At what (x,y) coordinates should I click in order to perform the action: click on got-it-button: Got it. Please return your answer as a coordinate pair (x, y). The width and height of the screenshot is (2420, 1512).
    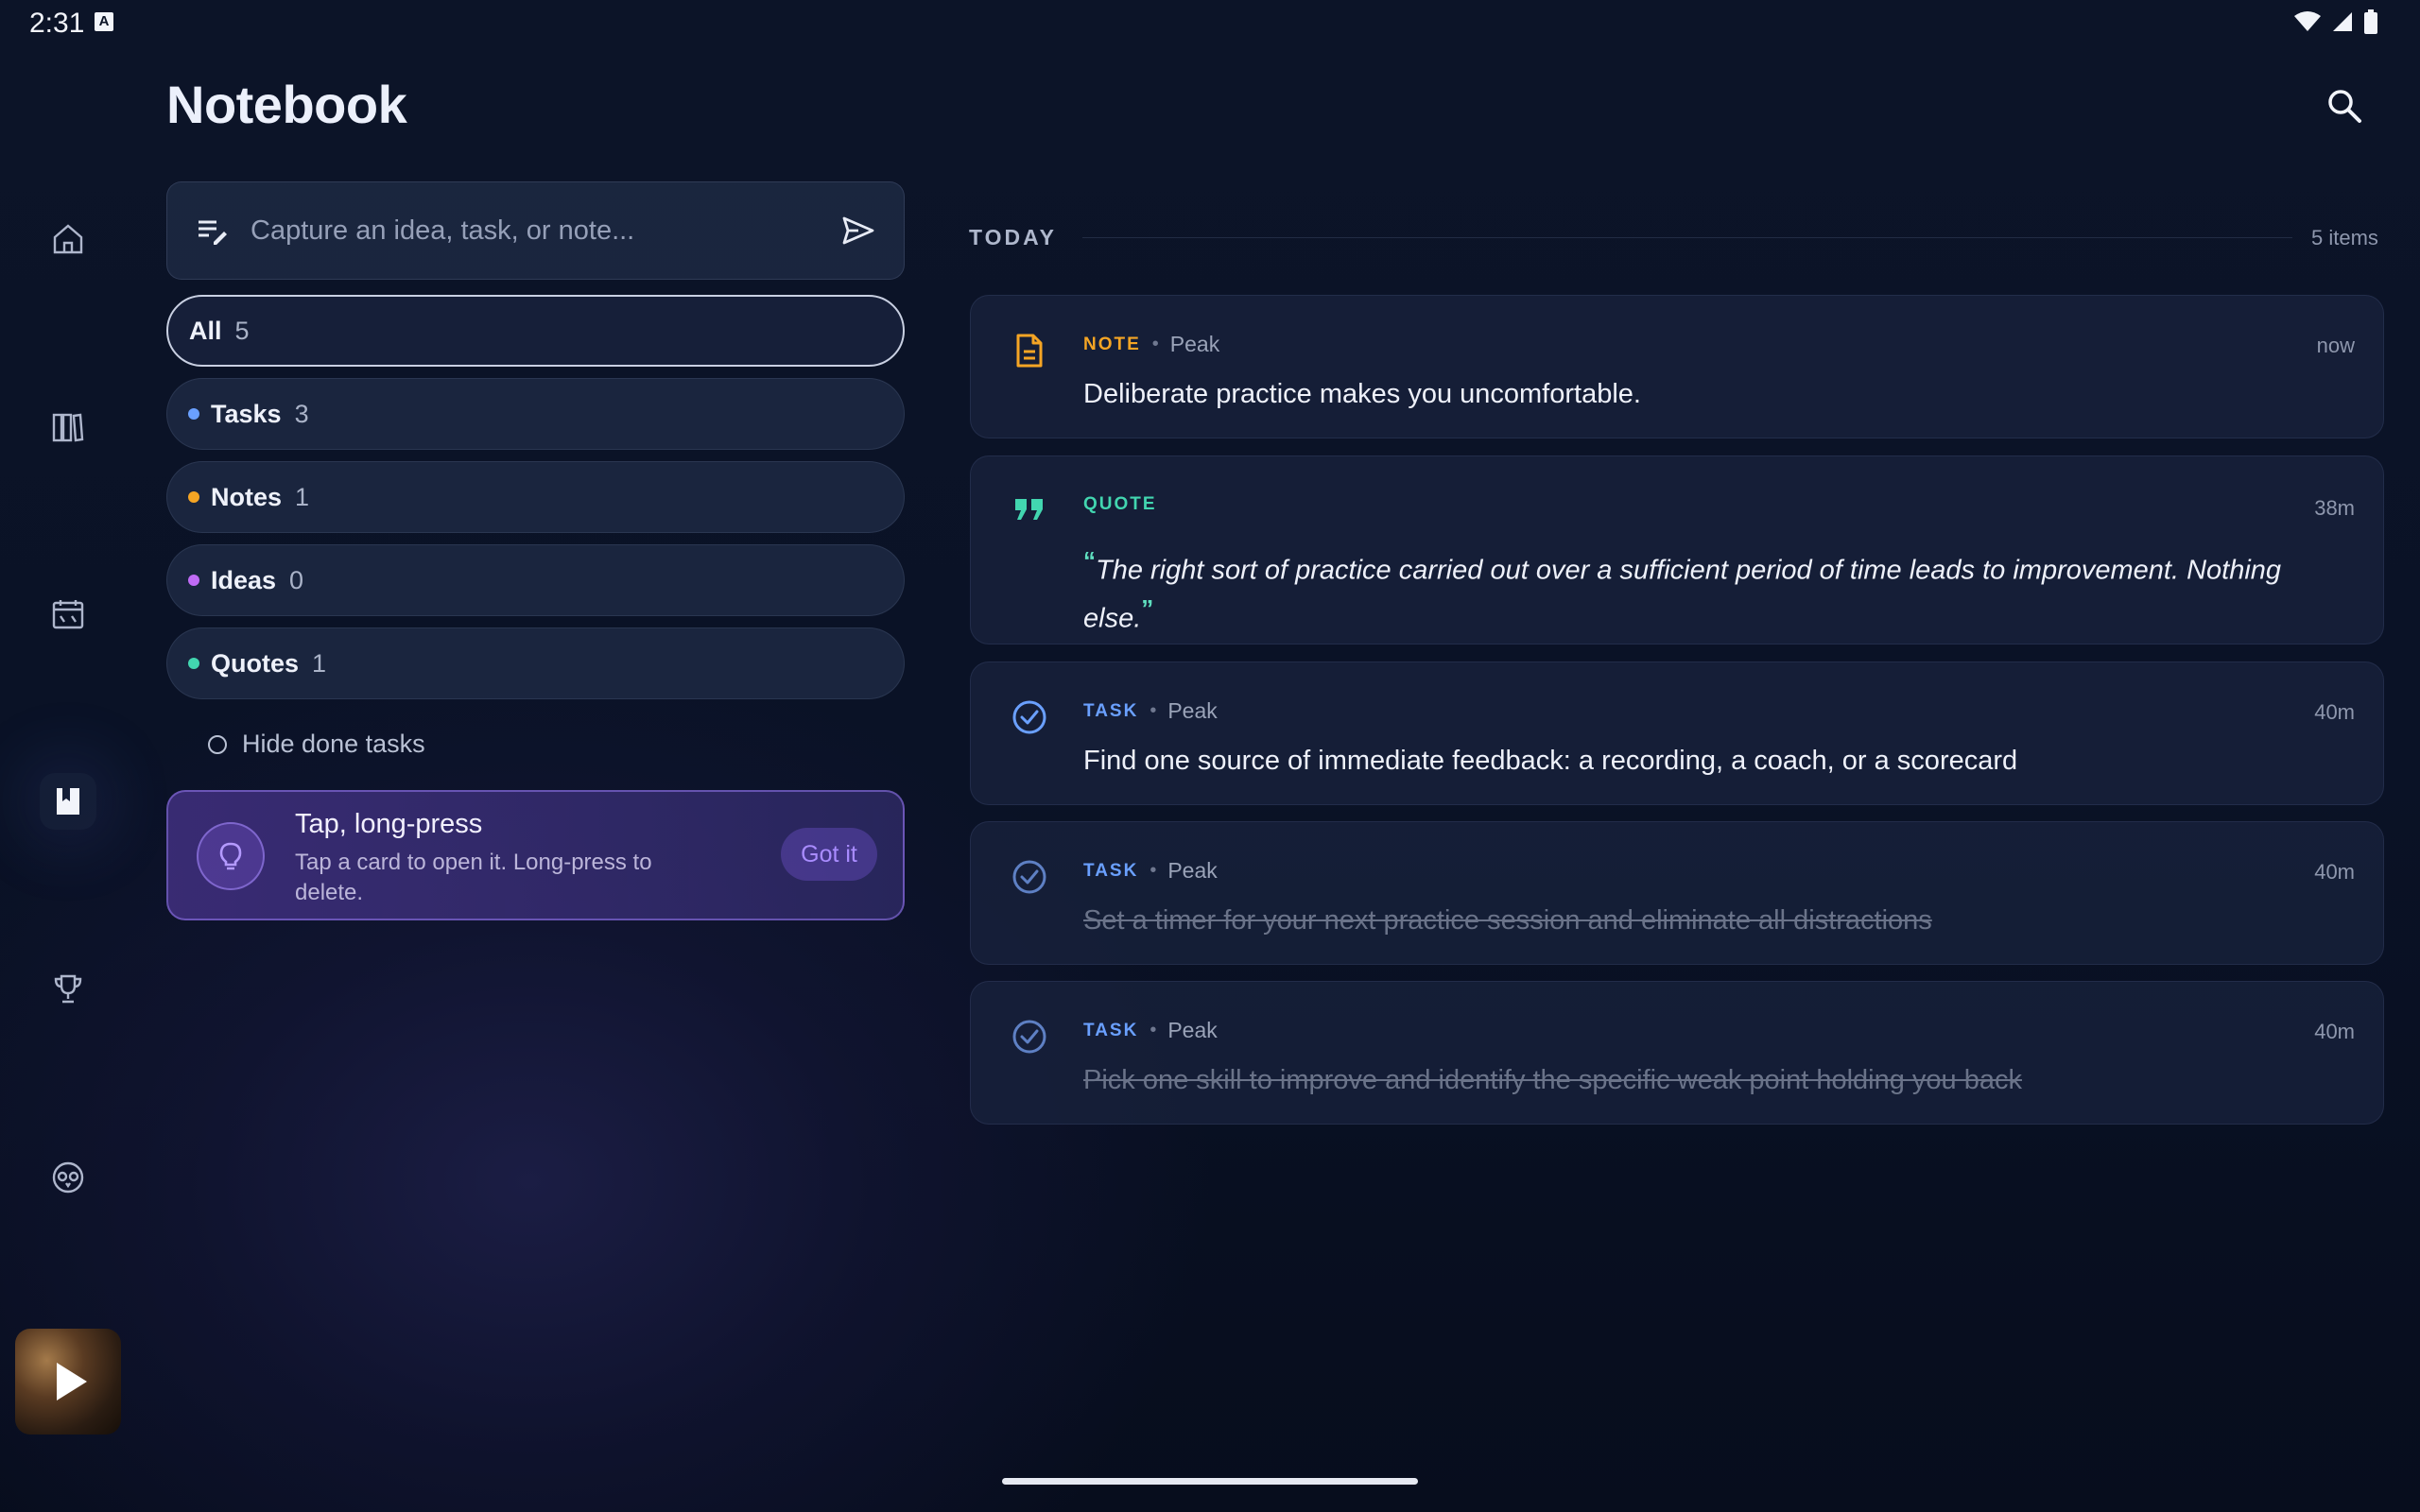
    Looking at the image, I should click on (829, 854).